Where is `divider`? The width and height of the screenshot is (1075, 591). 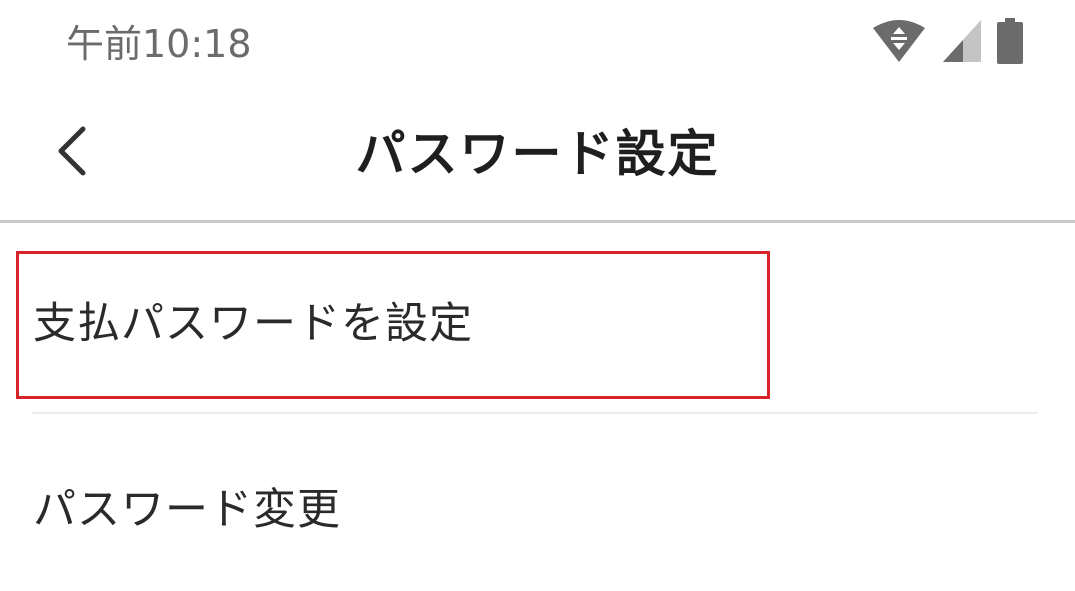
divider is located at coordinates (535, 413).